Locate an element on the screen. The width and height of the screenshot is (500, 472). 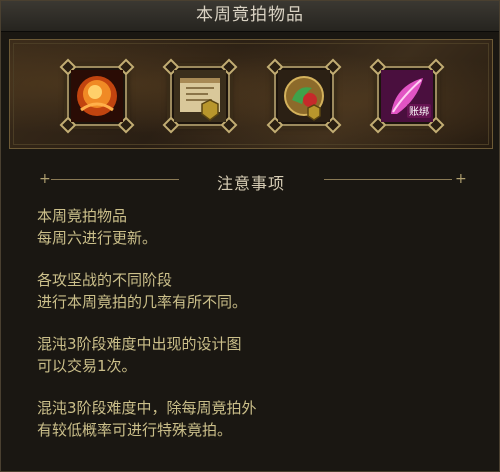
notes-section-header: + 注意事项 + is located at coordinates (253, 182).